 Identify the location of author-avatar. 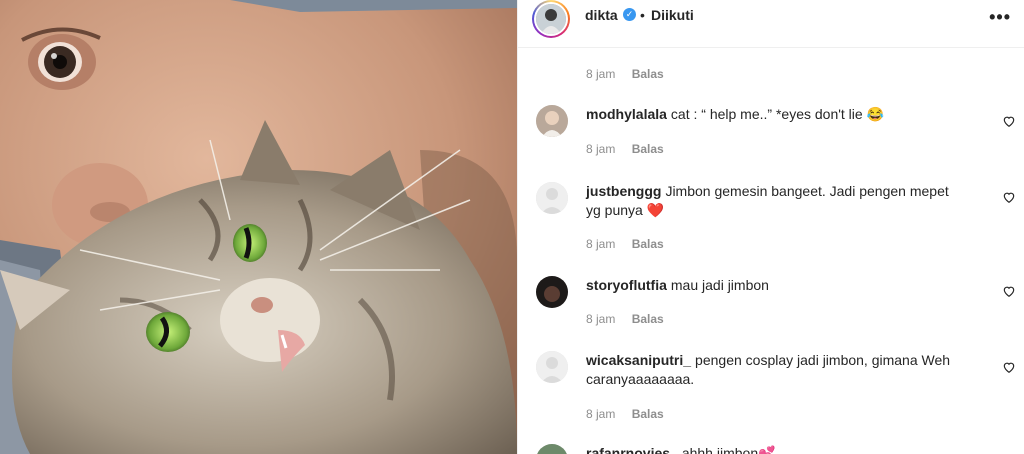
(551, 19).